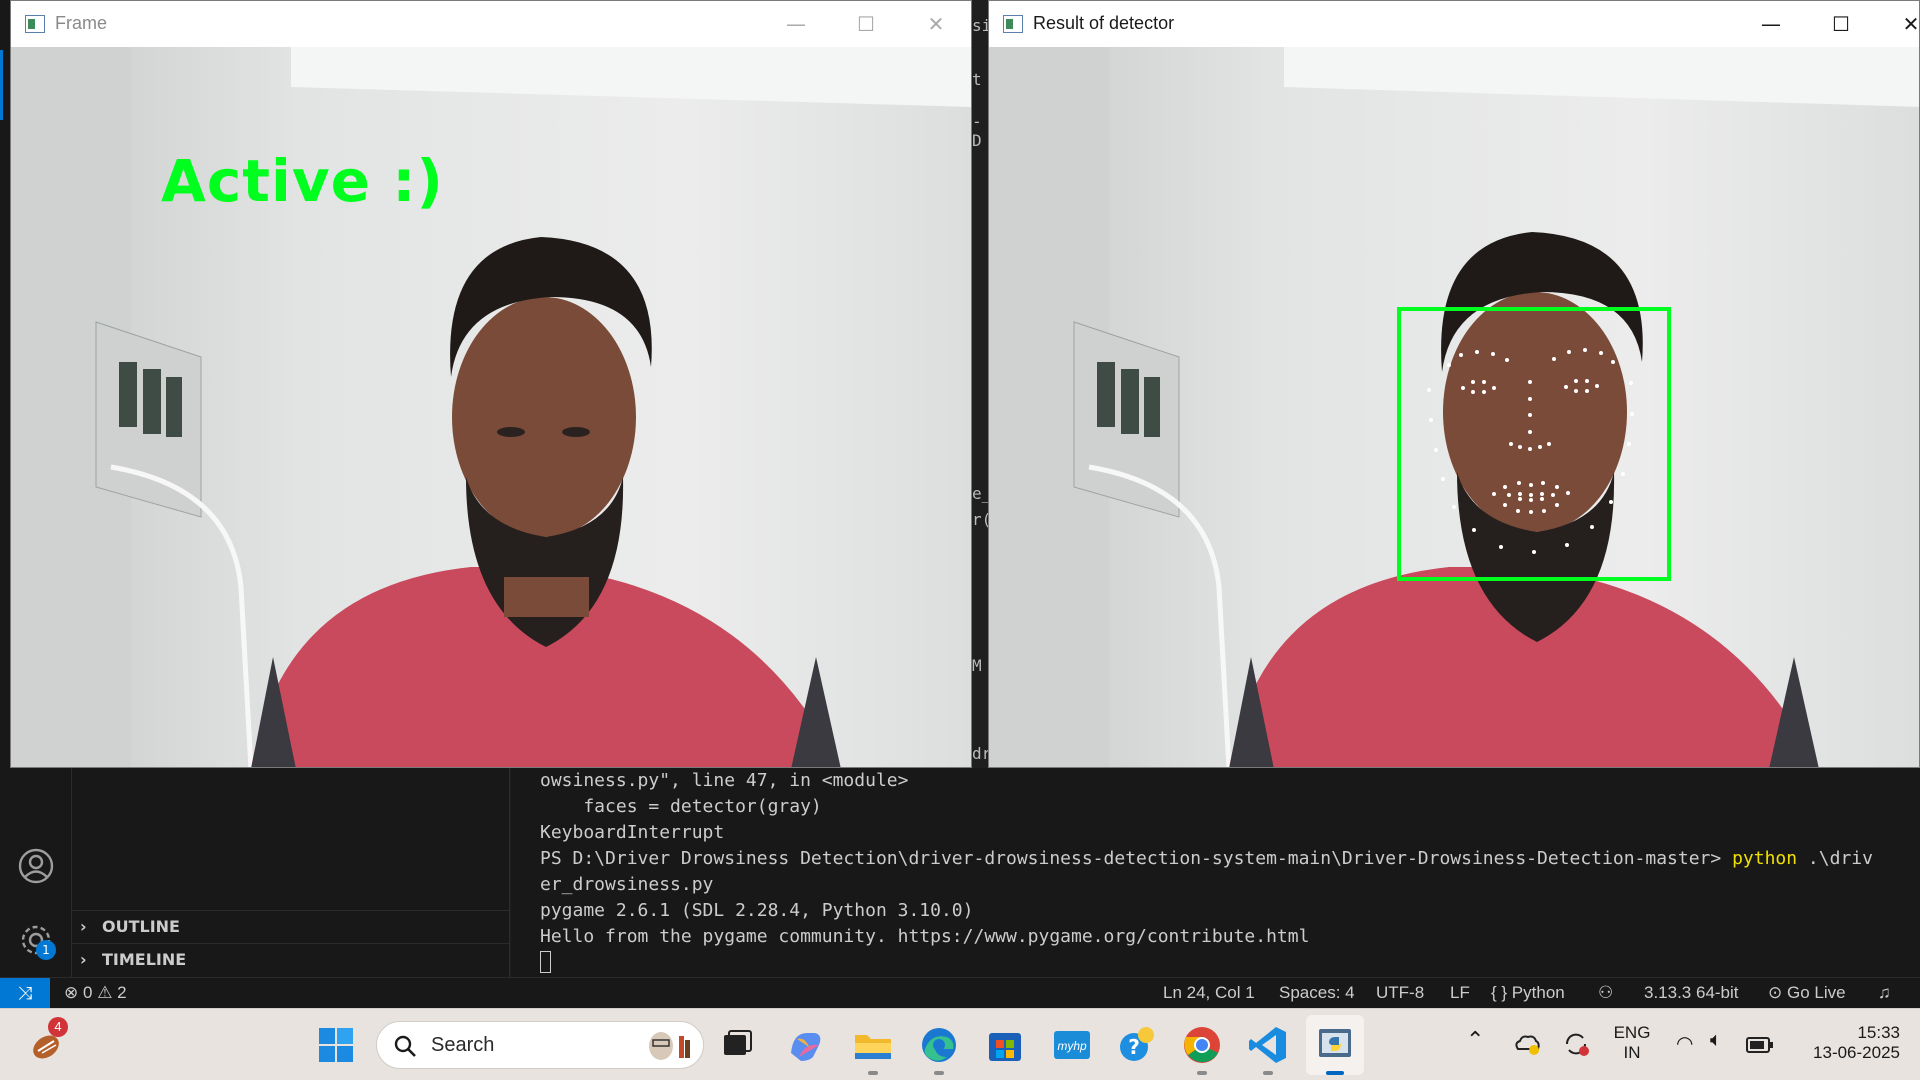 The image size is (1920, 1080). What do you see at coordinates (939, 1045) in the screenshot?
I see `edge-icon` at bounding box center [939, 1045].